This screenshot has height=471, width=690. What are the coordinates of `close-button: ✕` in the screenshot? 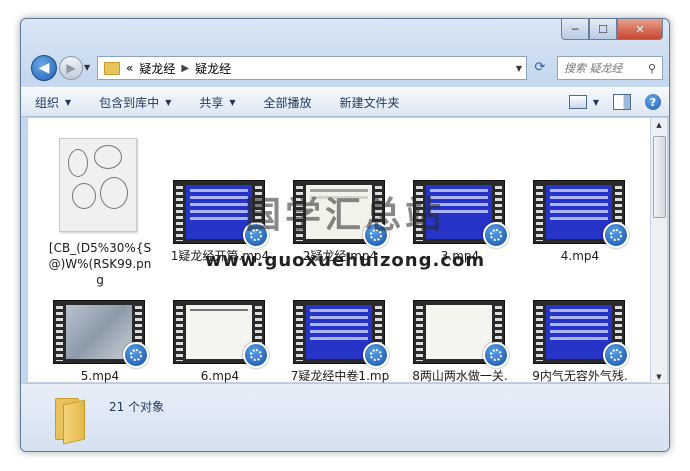 It's located at (640, 29).